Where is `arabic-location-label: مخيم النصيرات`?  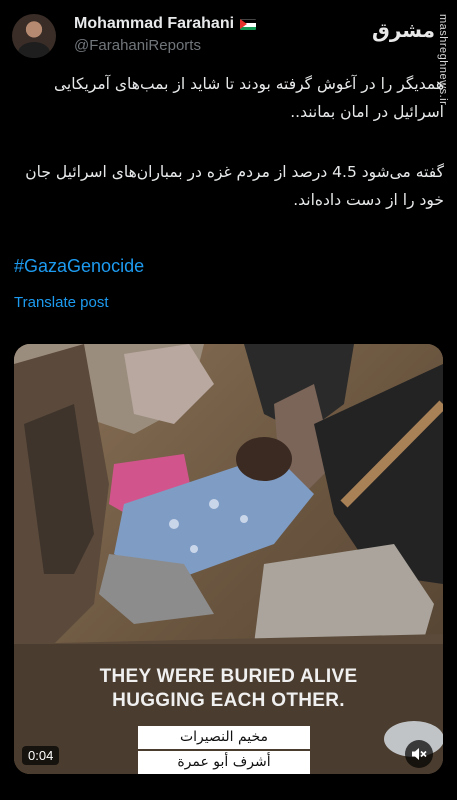 arabic-location-label: مخيم النصيرات is located at coordinates (224, 737).